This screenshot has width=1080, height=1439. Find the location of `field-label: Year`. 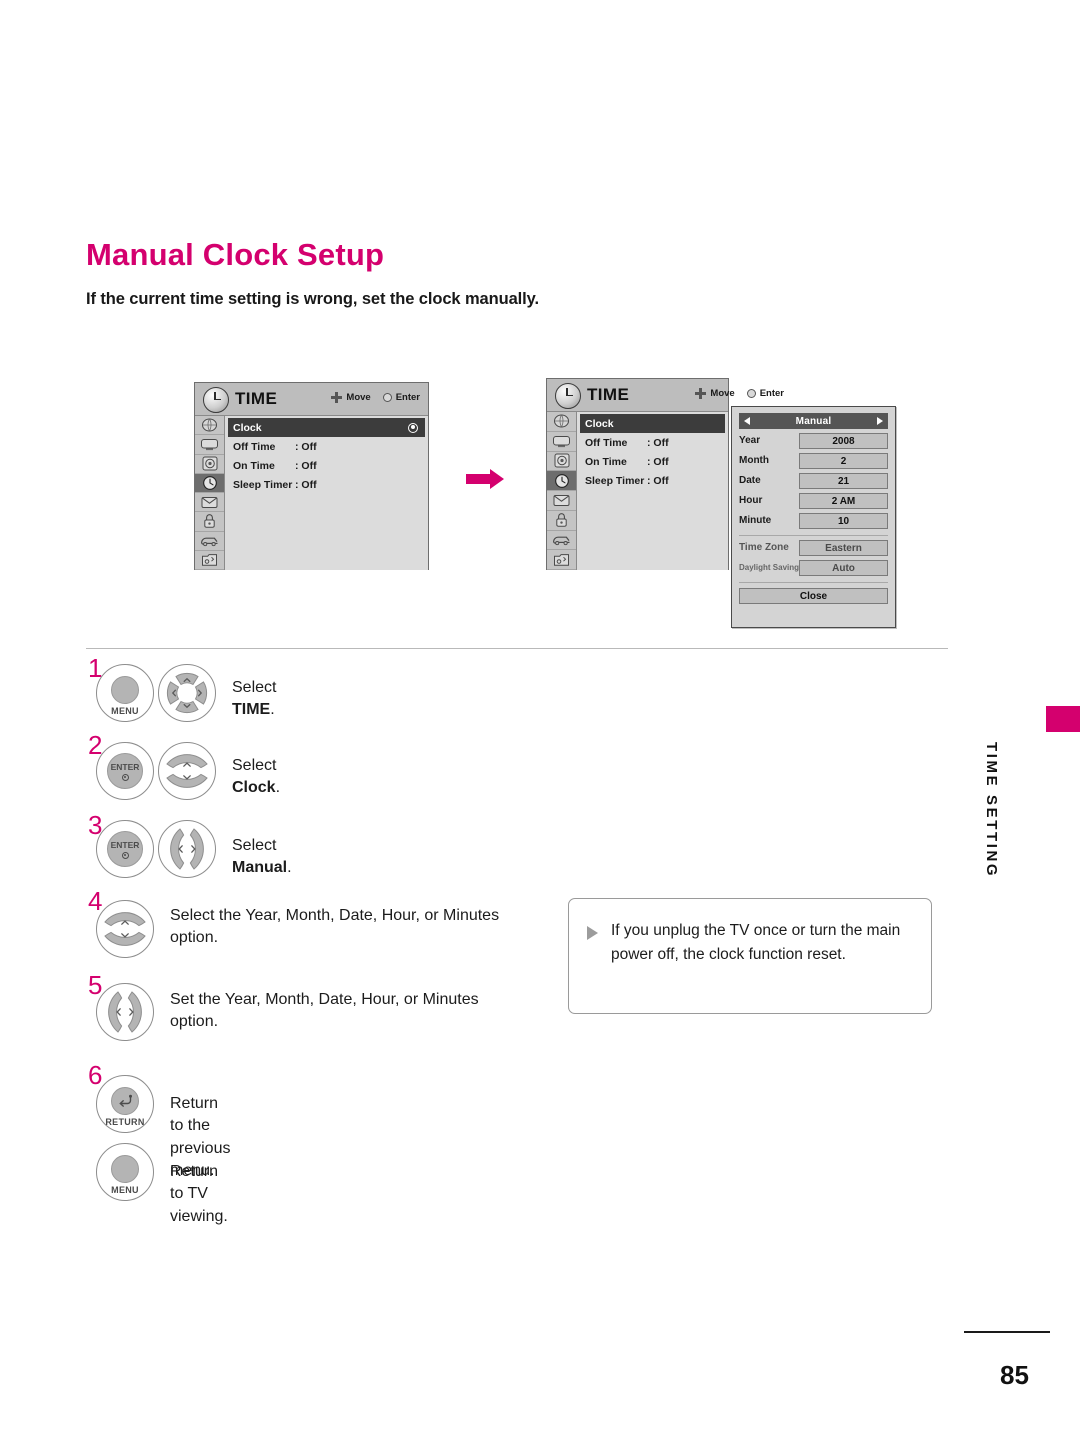

field-label: Year is located at coordinates (750, 440).